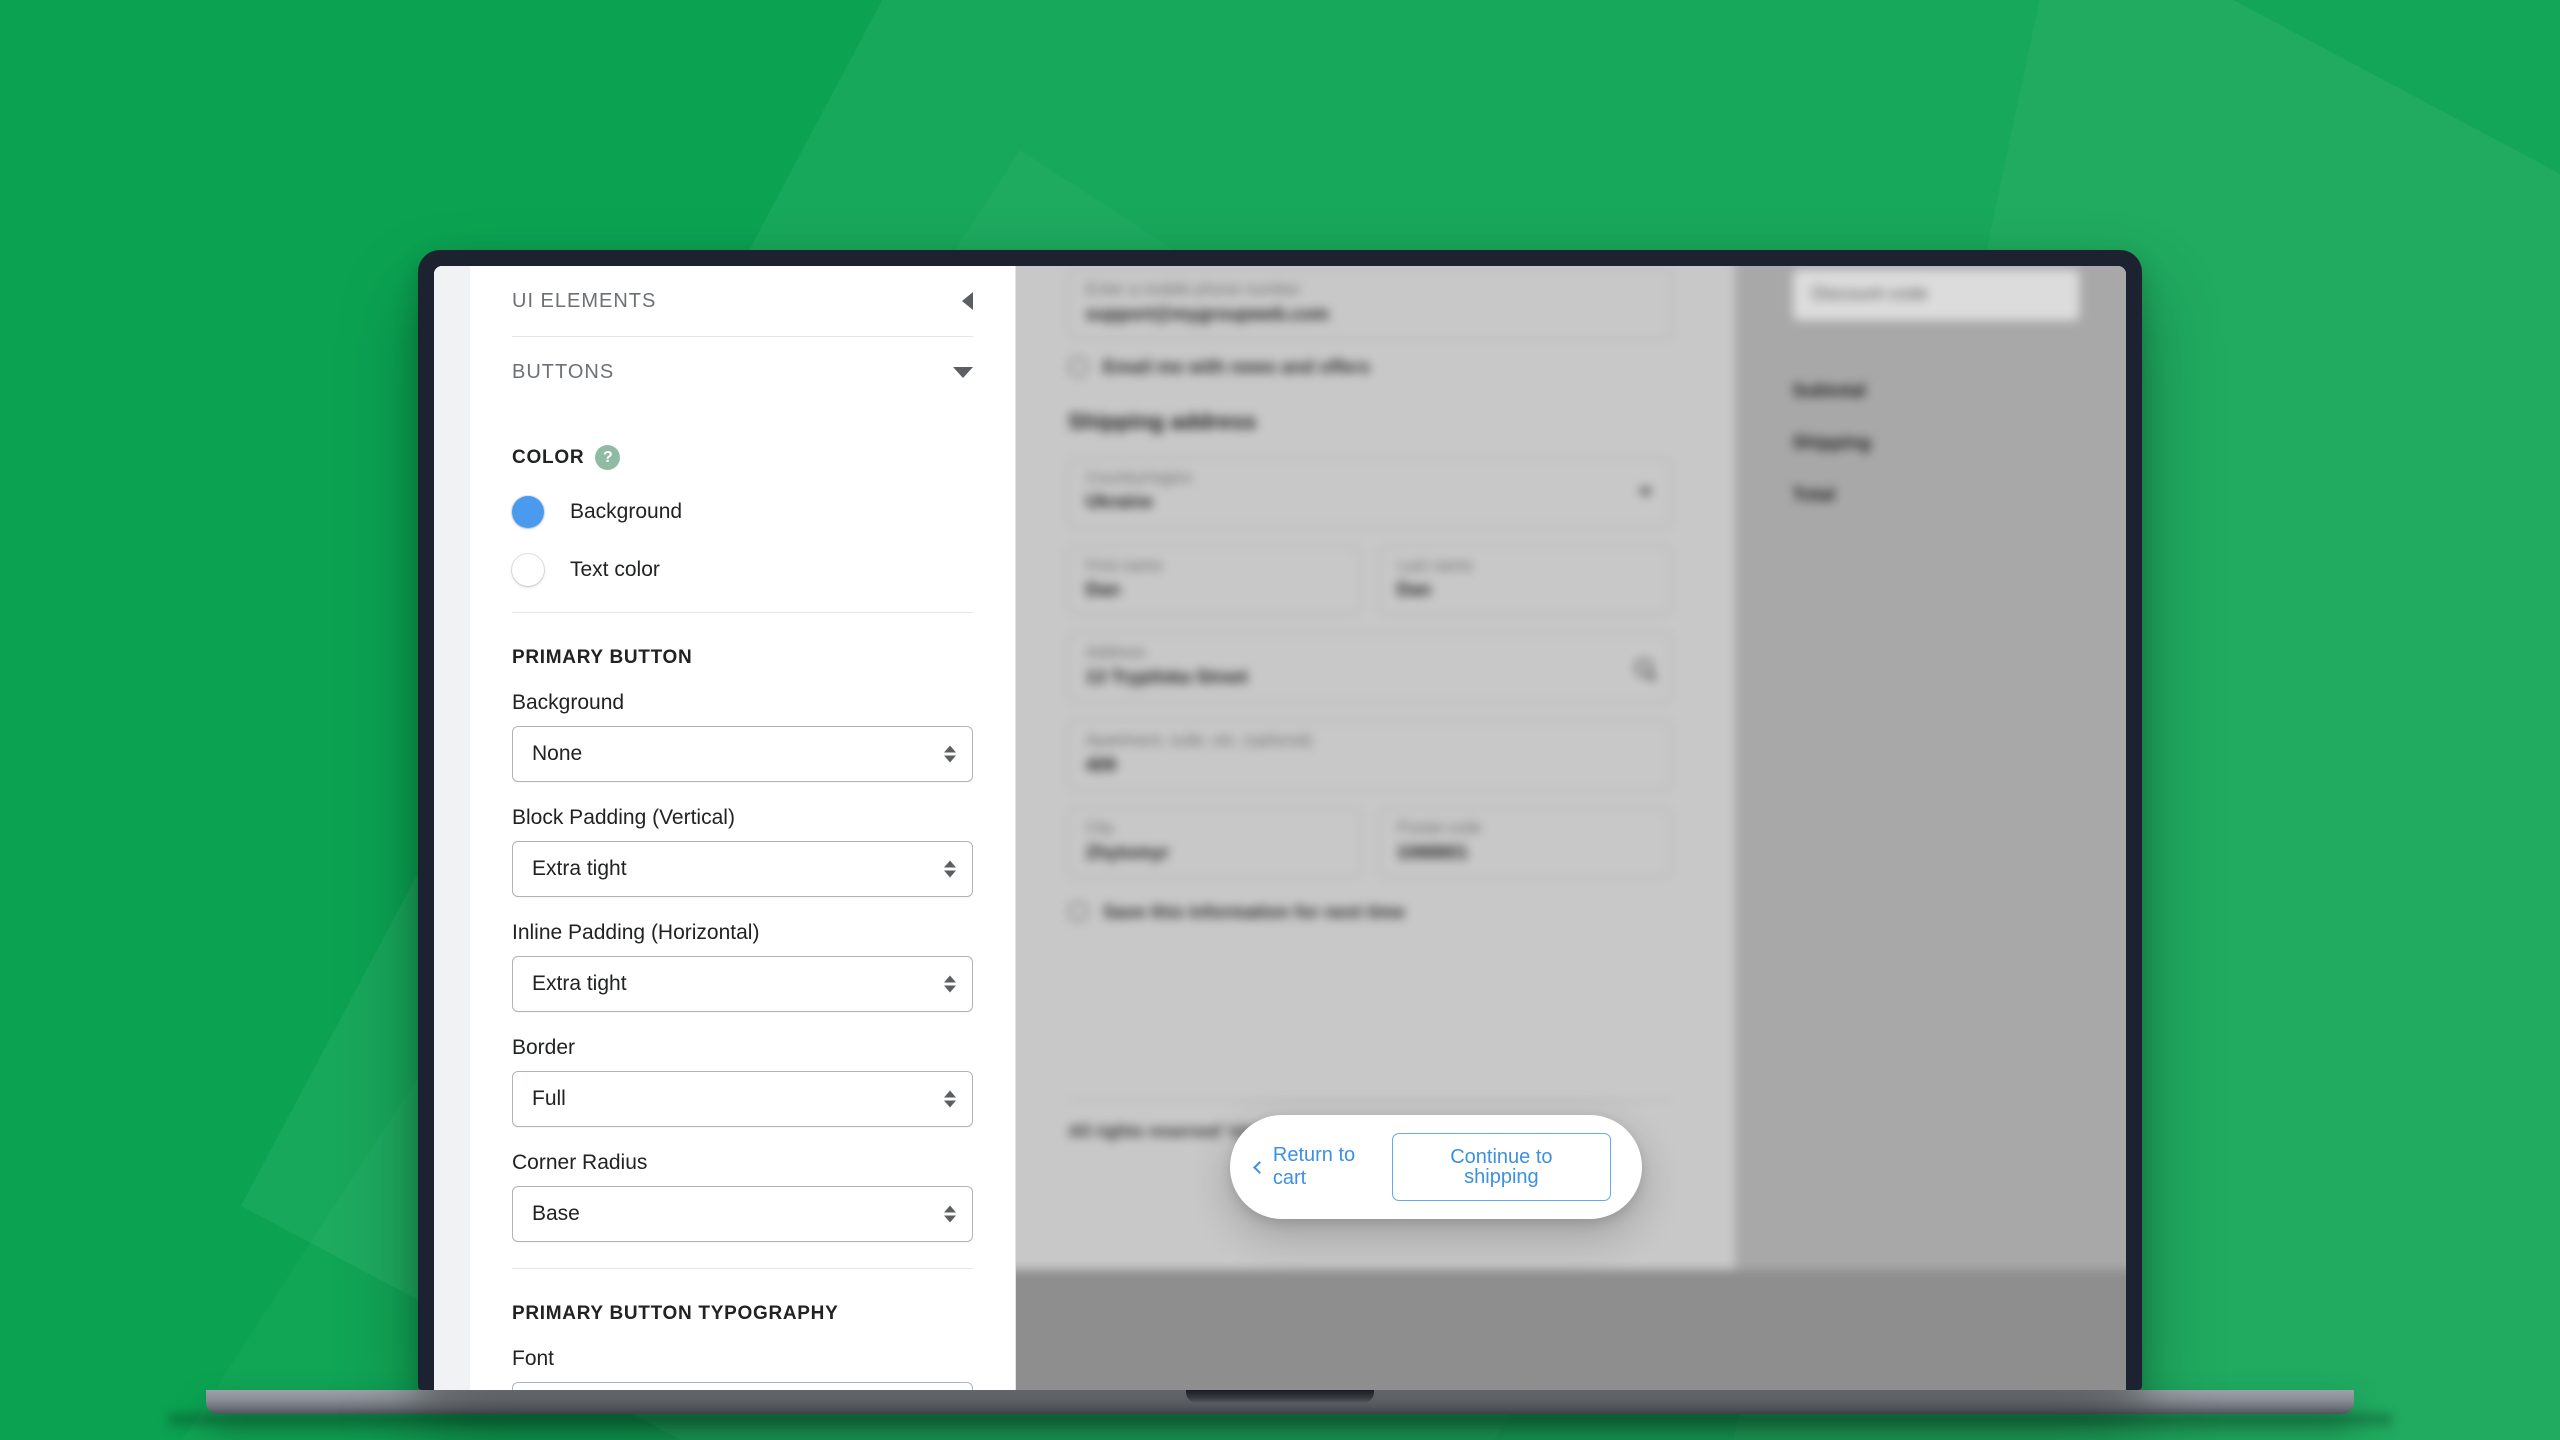  I want to click on postal-code-label: Postal code, so click(1439, 828).